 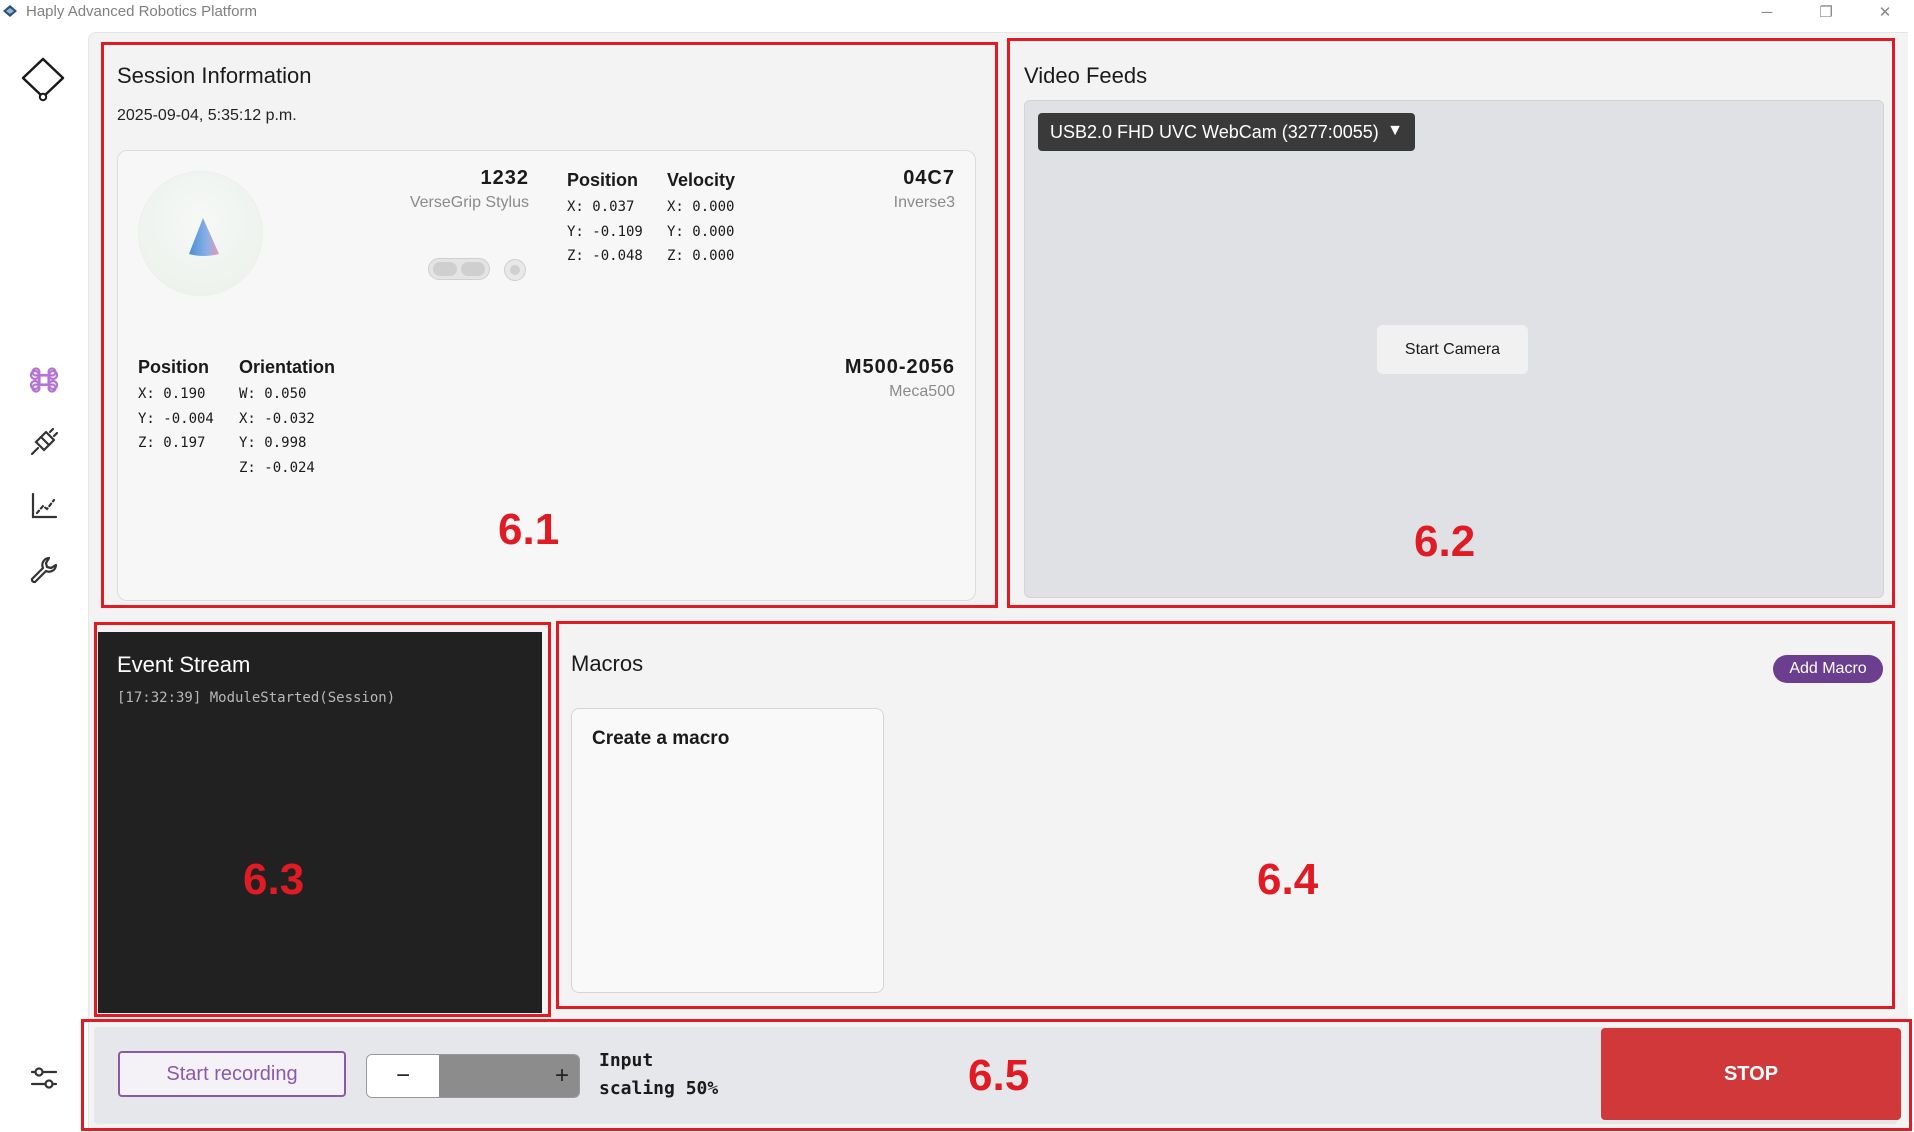 I want to click on minimize-button: ─, so click(x=1767, y=12).